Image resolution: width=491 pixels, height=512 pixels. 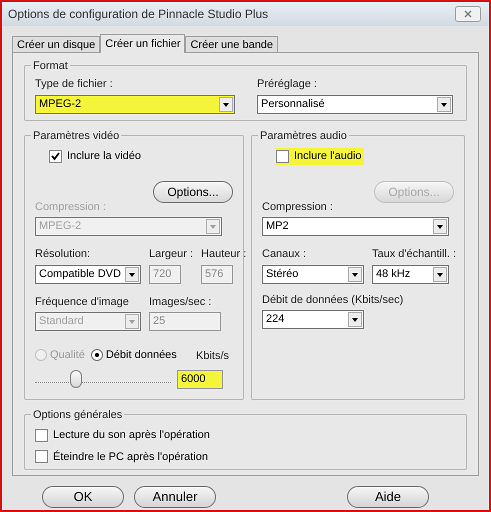 I want to click on field-label: Résolution:, so click(x=63, y=254).